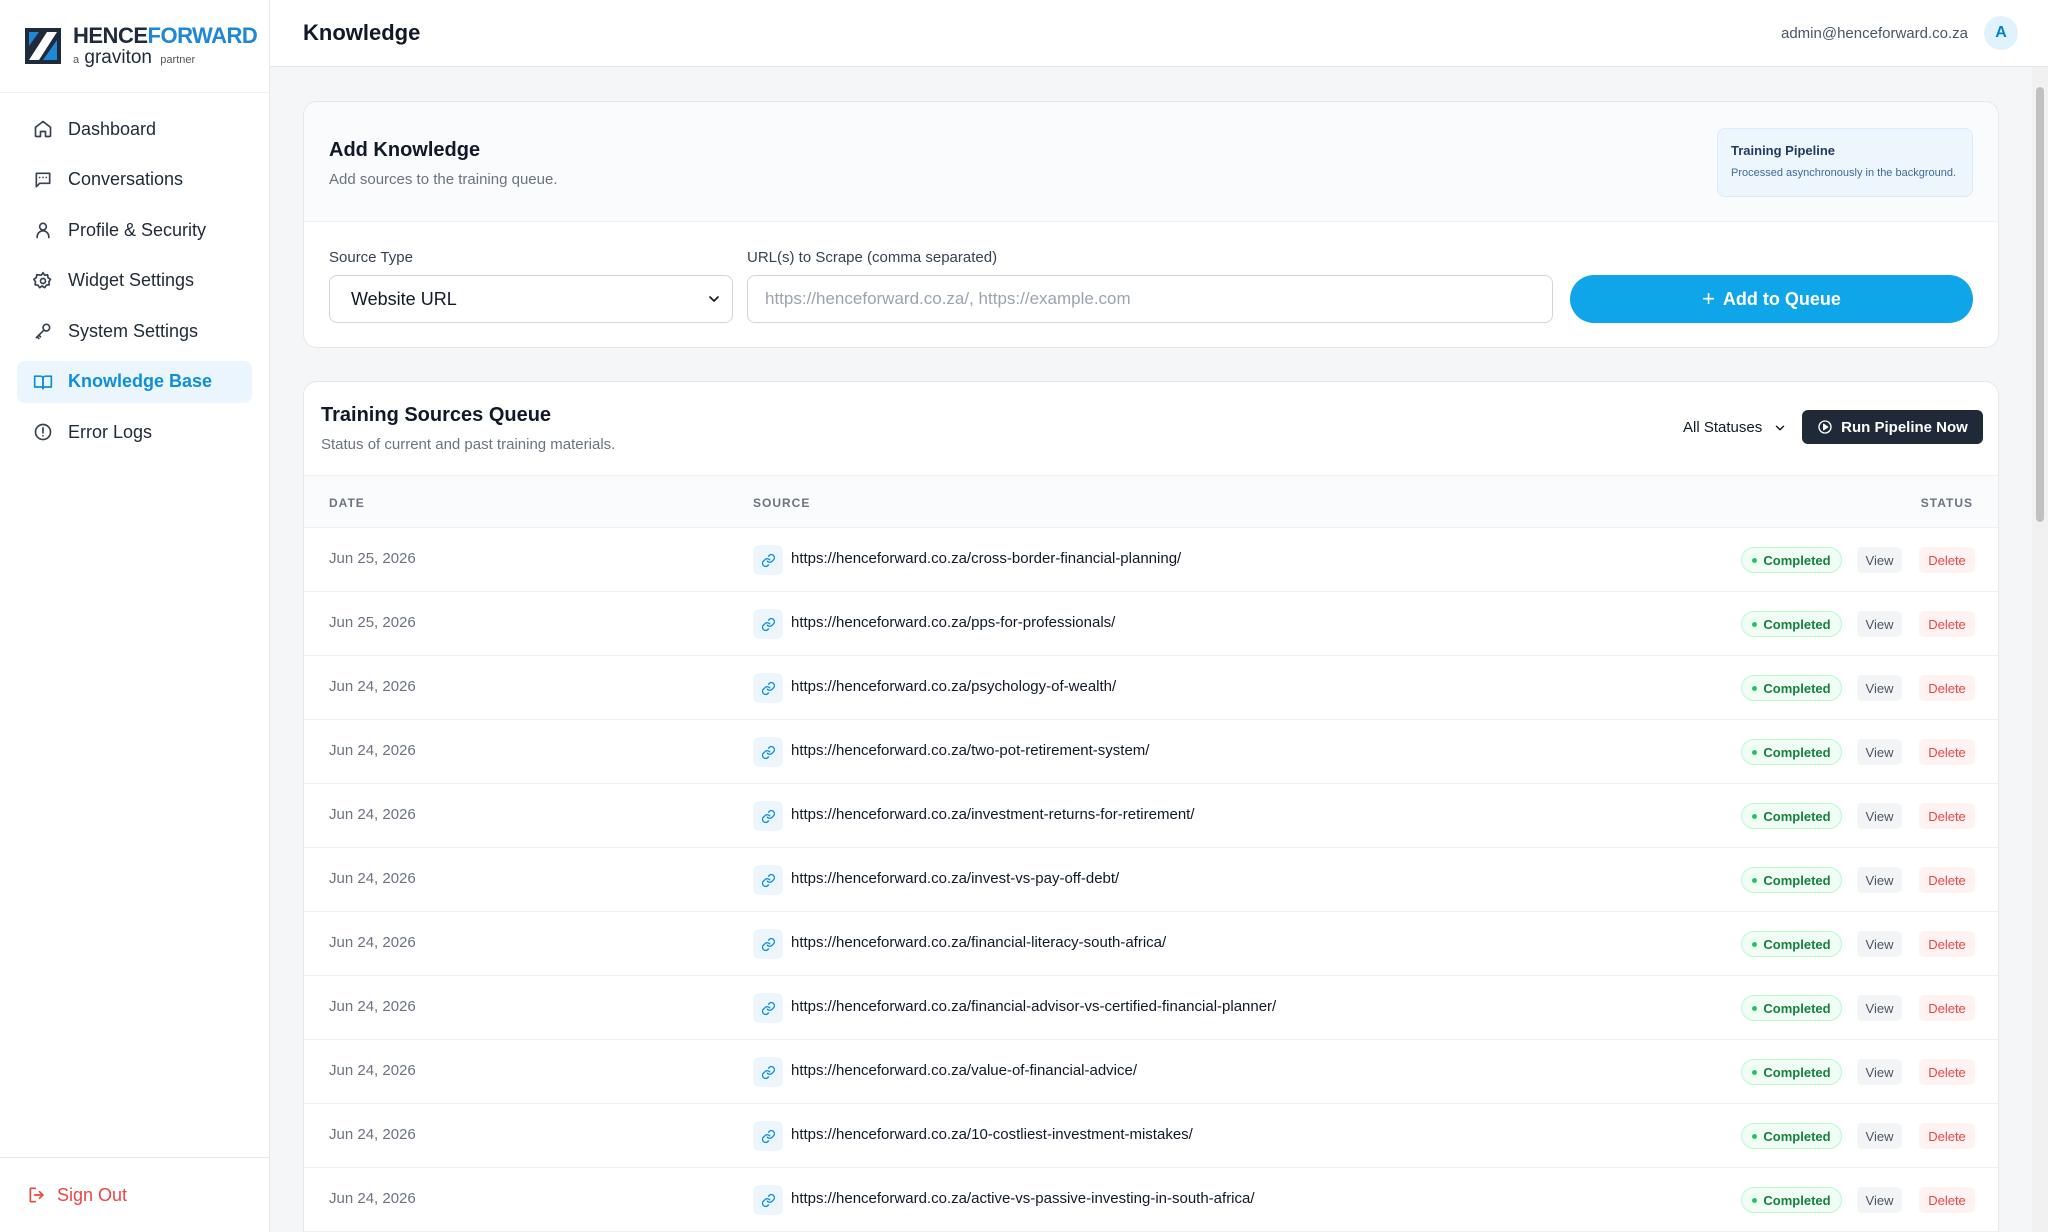 The width and height of the screenshot is (2048, 1232). What do you see at coordinates (1150, 299) in the screenshot?
I see `url-input` at bounding box center [1150, 299].